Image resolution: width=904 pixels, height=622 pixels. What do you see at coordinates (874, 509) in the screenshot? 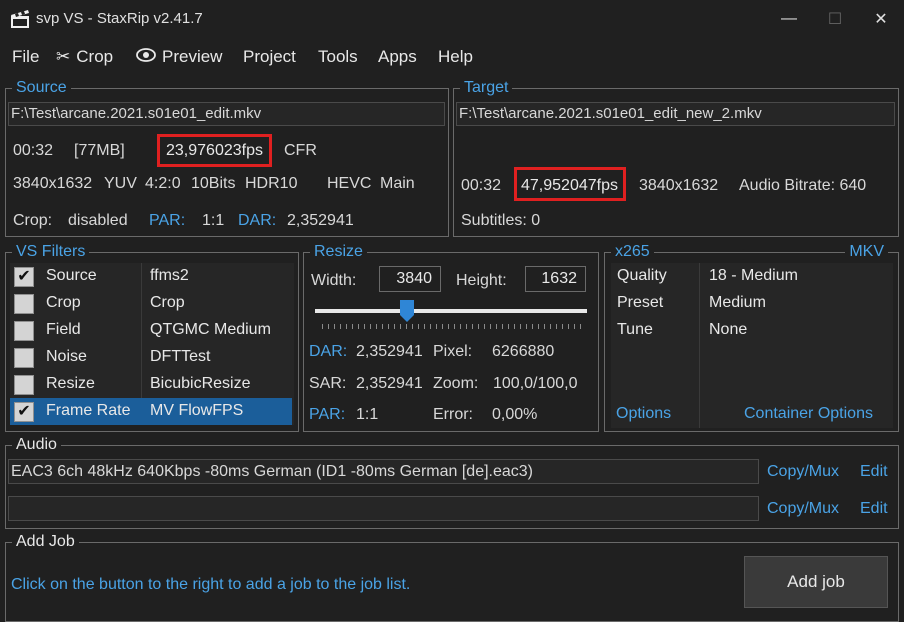
I see `audio-2-edit-link: Edit` at bounding box center [874, 509].